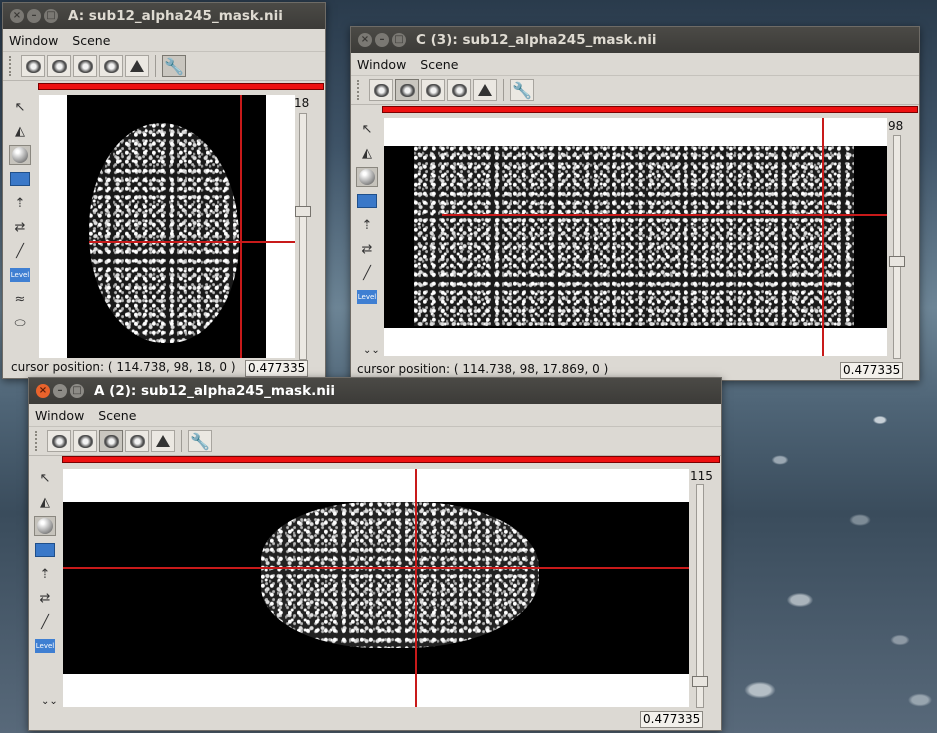 The image size is (937, 733). I want to click on red-bar, so click(181, 86).